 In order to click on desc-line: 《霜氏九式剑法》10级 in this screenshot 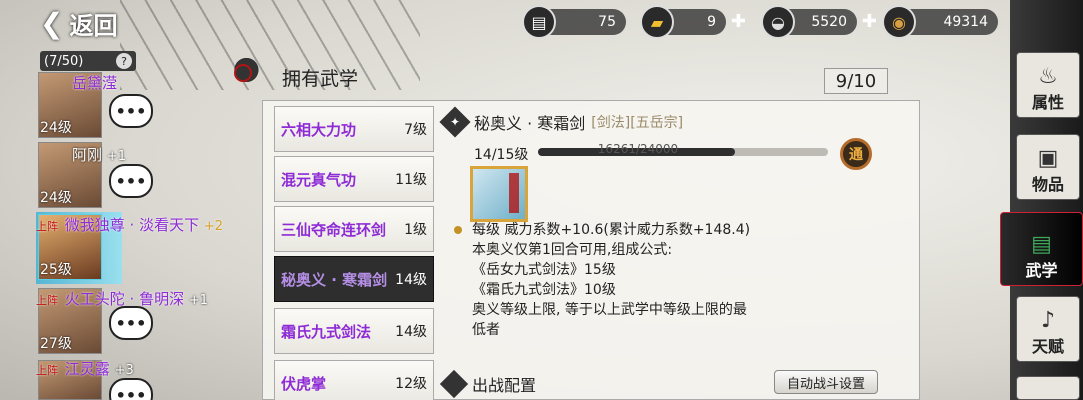, I will do `click(544, 290)`.